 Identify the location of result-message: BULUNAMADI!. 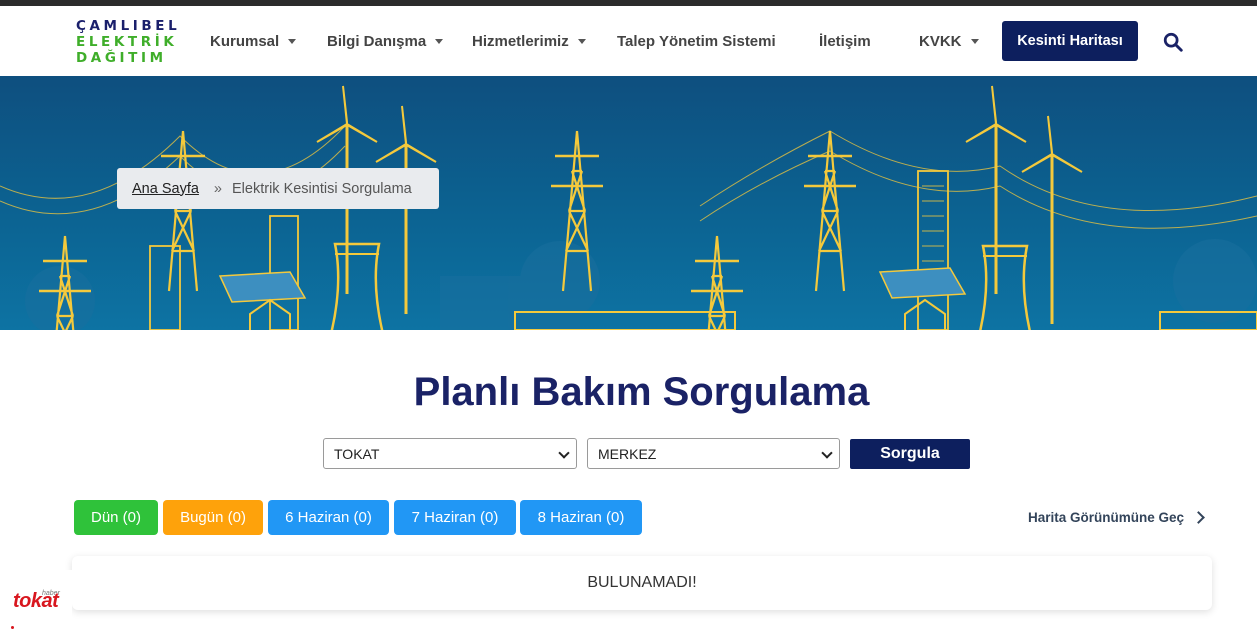
(642, 582).